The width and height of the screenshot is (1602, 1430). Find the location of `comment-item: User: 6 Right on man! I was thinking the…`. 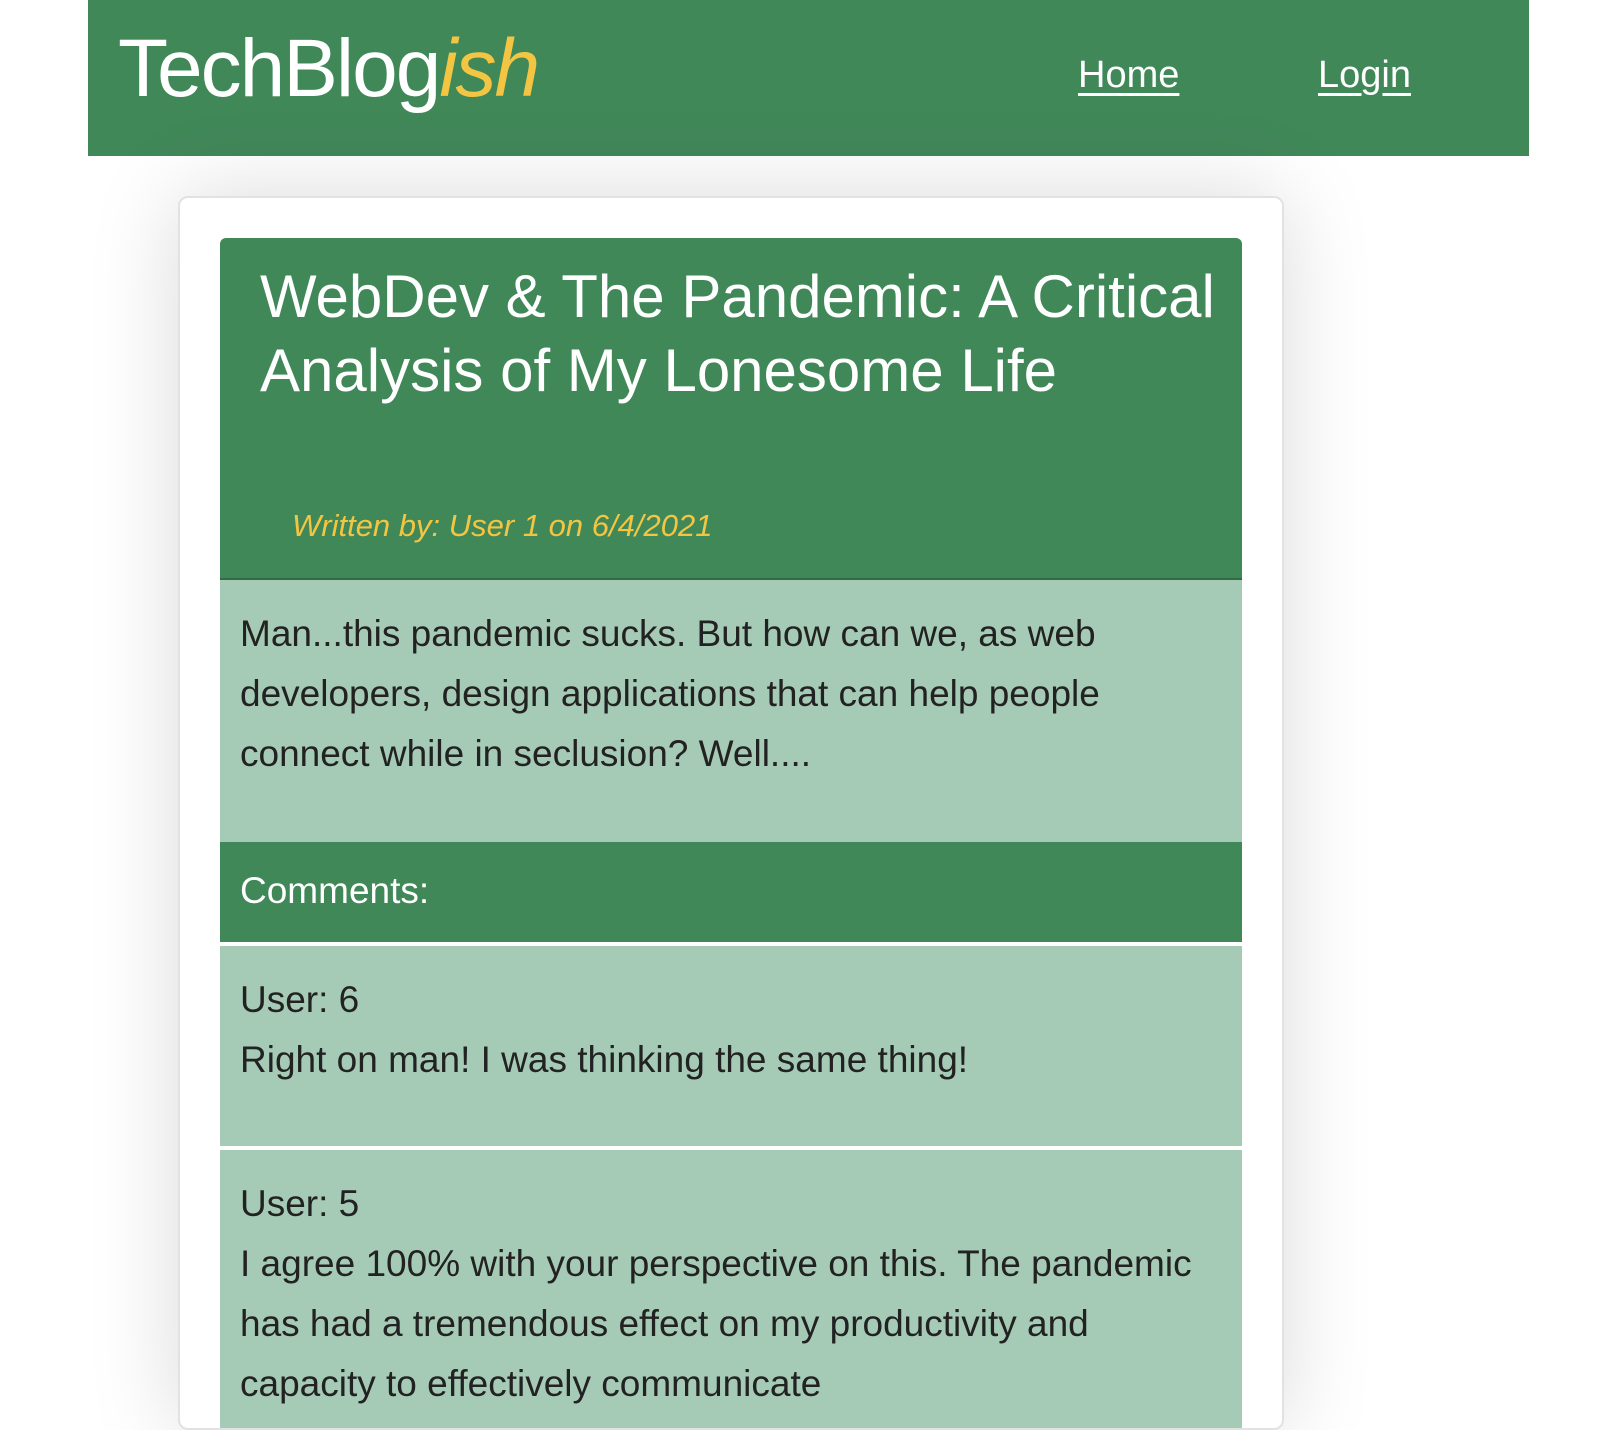

comment-item: User: 6 Right on man! I was thinking the… is located at coordinates (731, 1046).